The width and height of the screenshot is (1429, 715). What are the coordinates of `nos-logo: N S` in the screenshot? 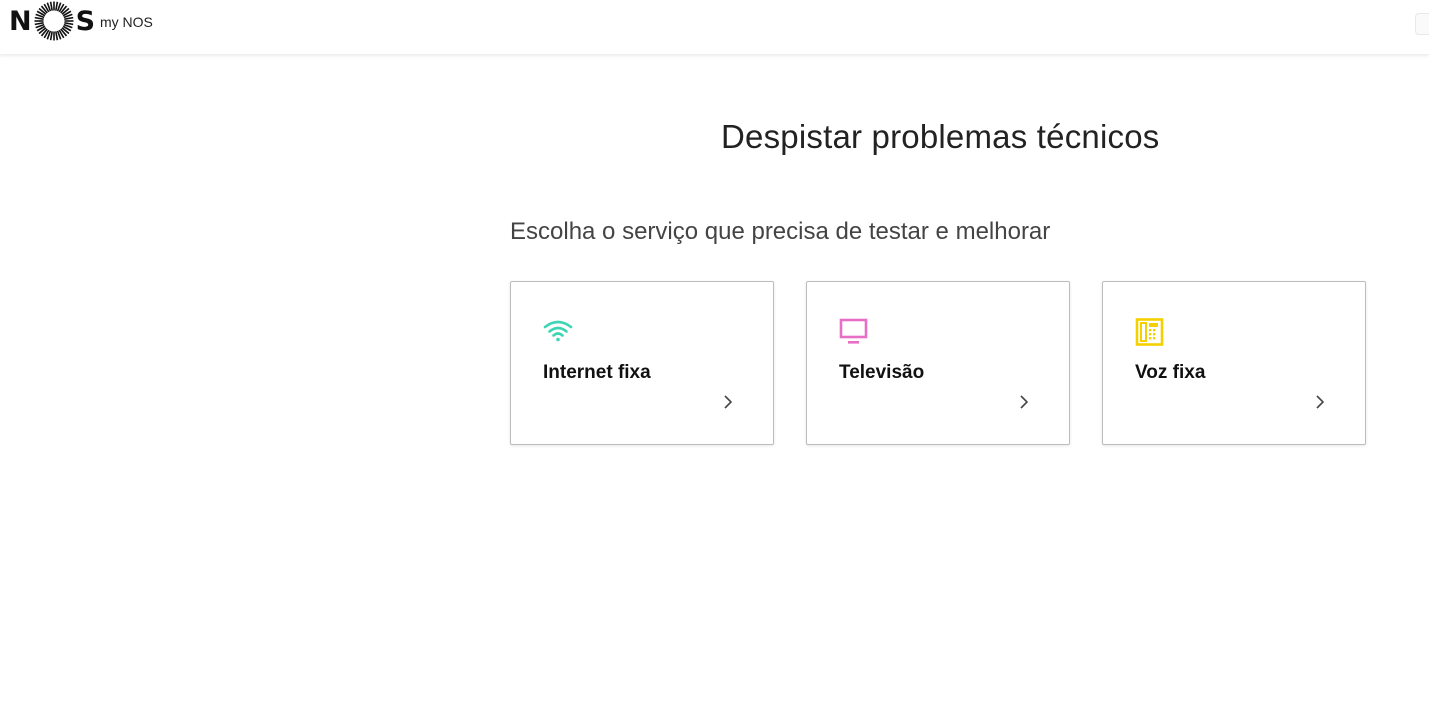 It's located at (52, 21).